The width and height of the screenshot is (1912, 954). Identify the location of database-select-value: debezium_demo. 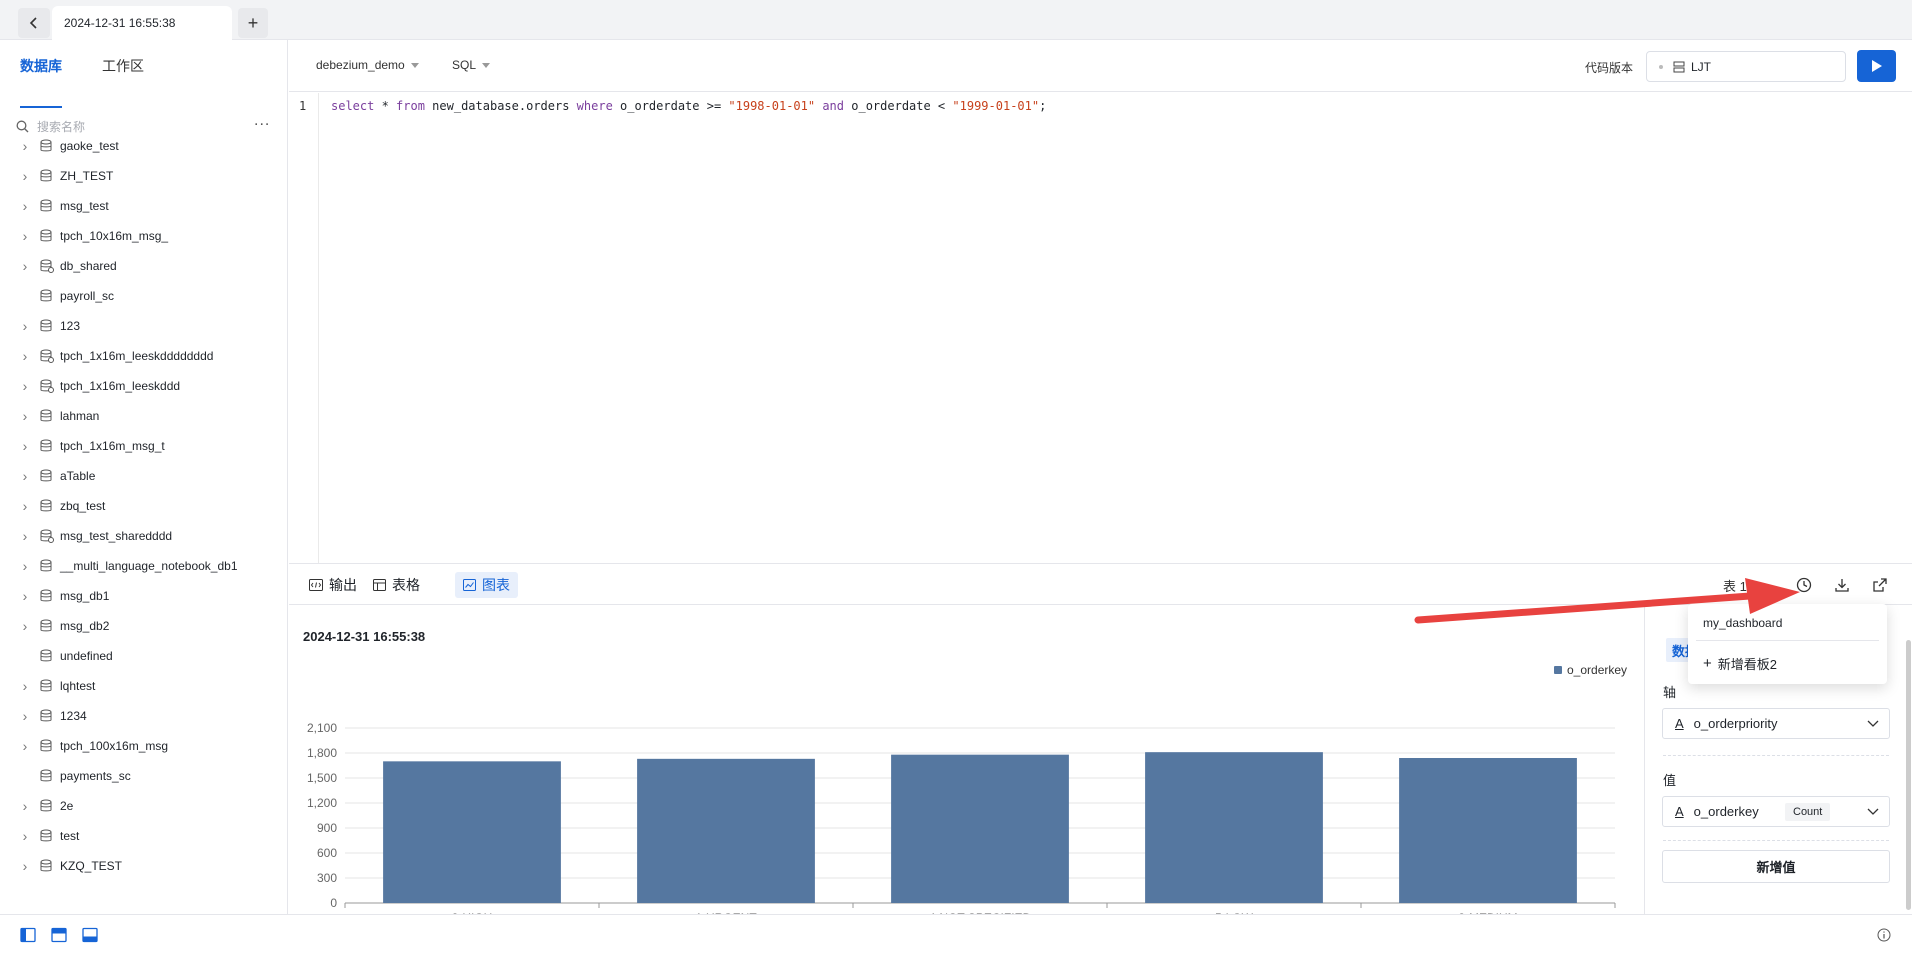
(360, 65).